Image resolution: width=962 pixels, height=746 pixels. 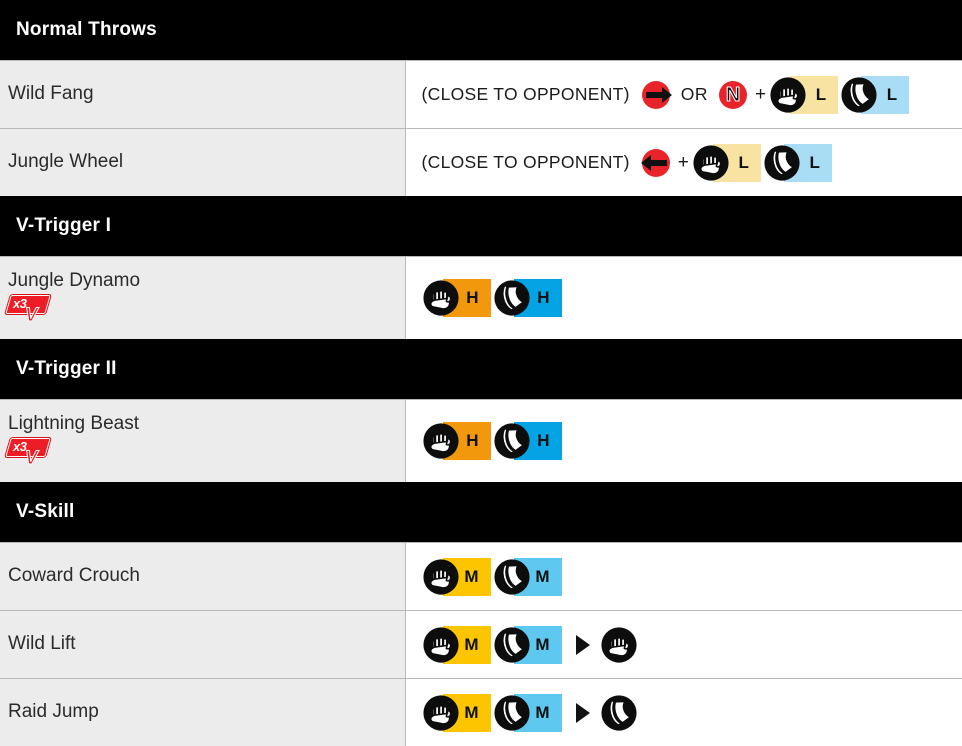 I want to click on move-name-cell: Coward Crouch, so click(x=202, y=577).